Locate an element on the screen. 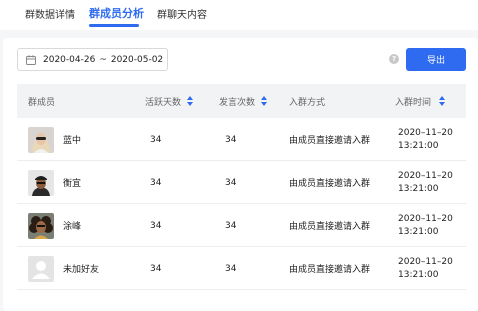 This screenshot has height=311, width=478. tab-chat-content: 群聊天内容 is located at coordinates (182, 13).